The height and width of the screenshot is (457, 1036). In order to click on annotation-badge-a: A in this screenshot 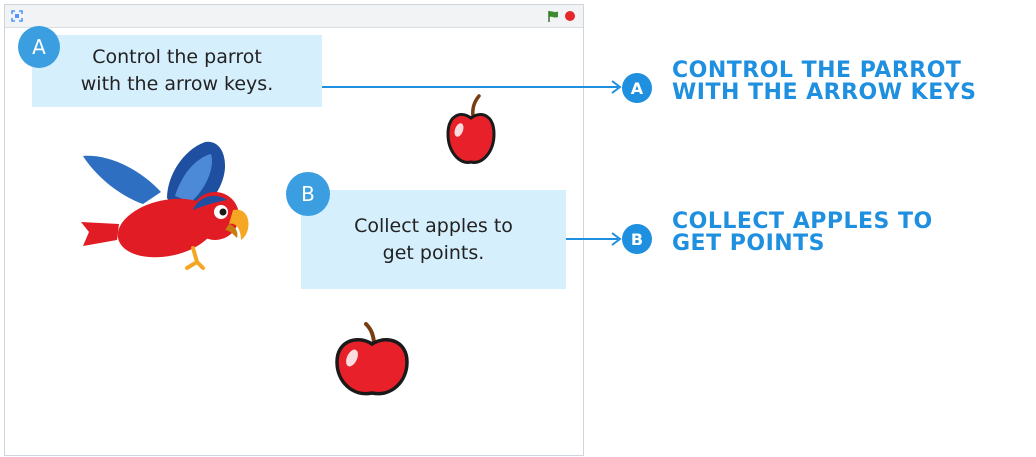, I will do `click(637, 88)`.